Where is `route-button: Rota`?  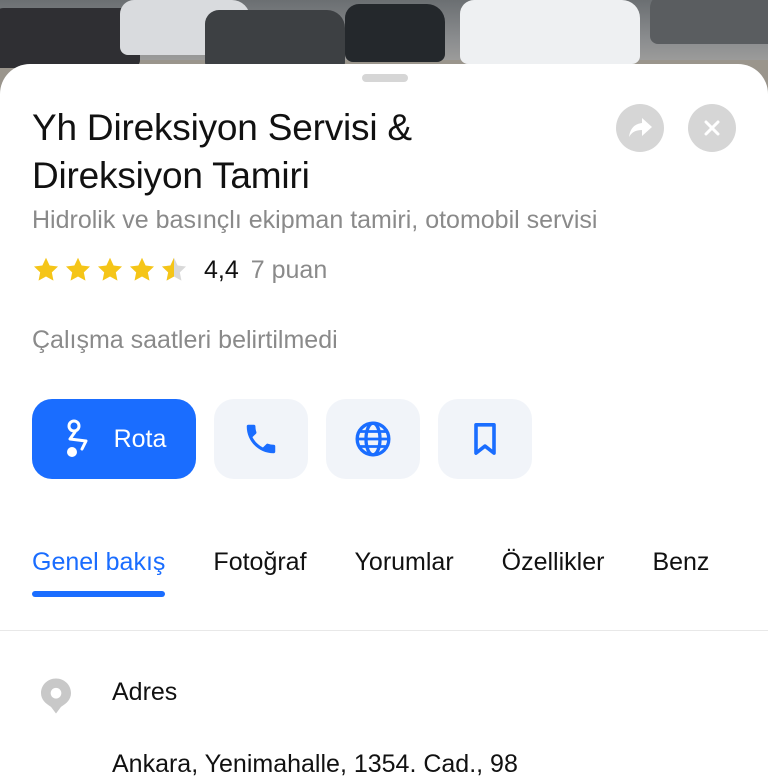
route-button: Rota is located at coordinates (114, 439).